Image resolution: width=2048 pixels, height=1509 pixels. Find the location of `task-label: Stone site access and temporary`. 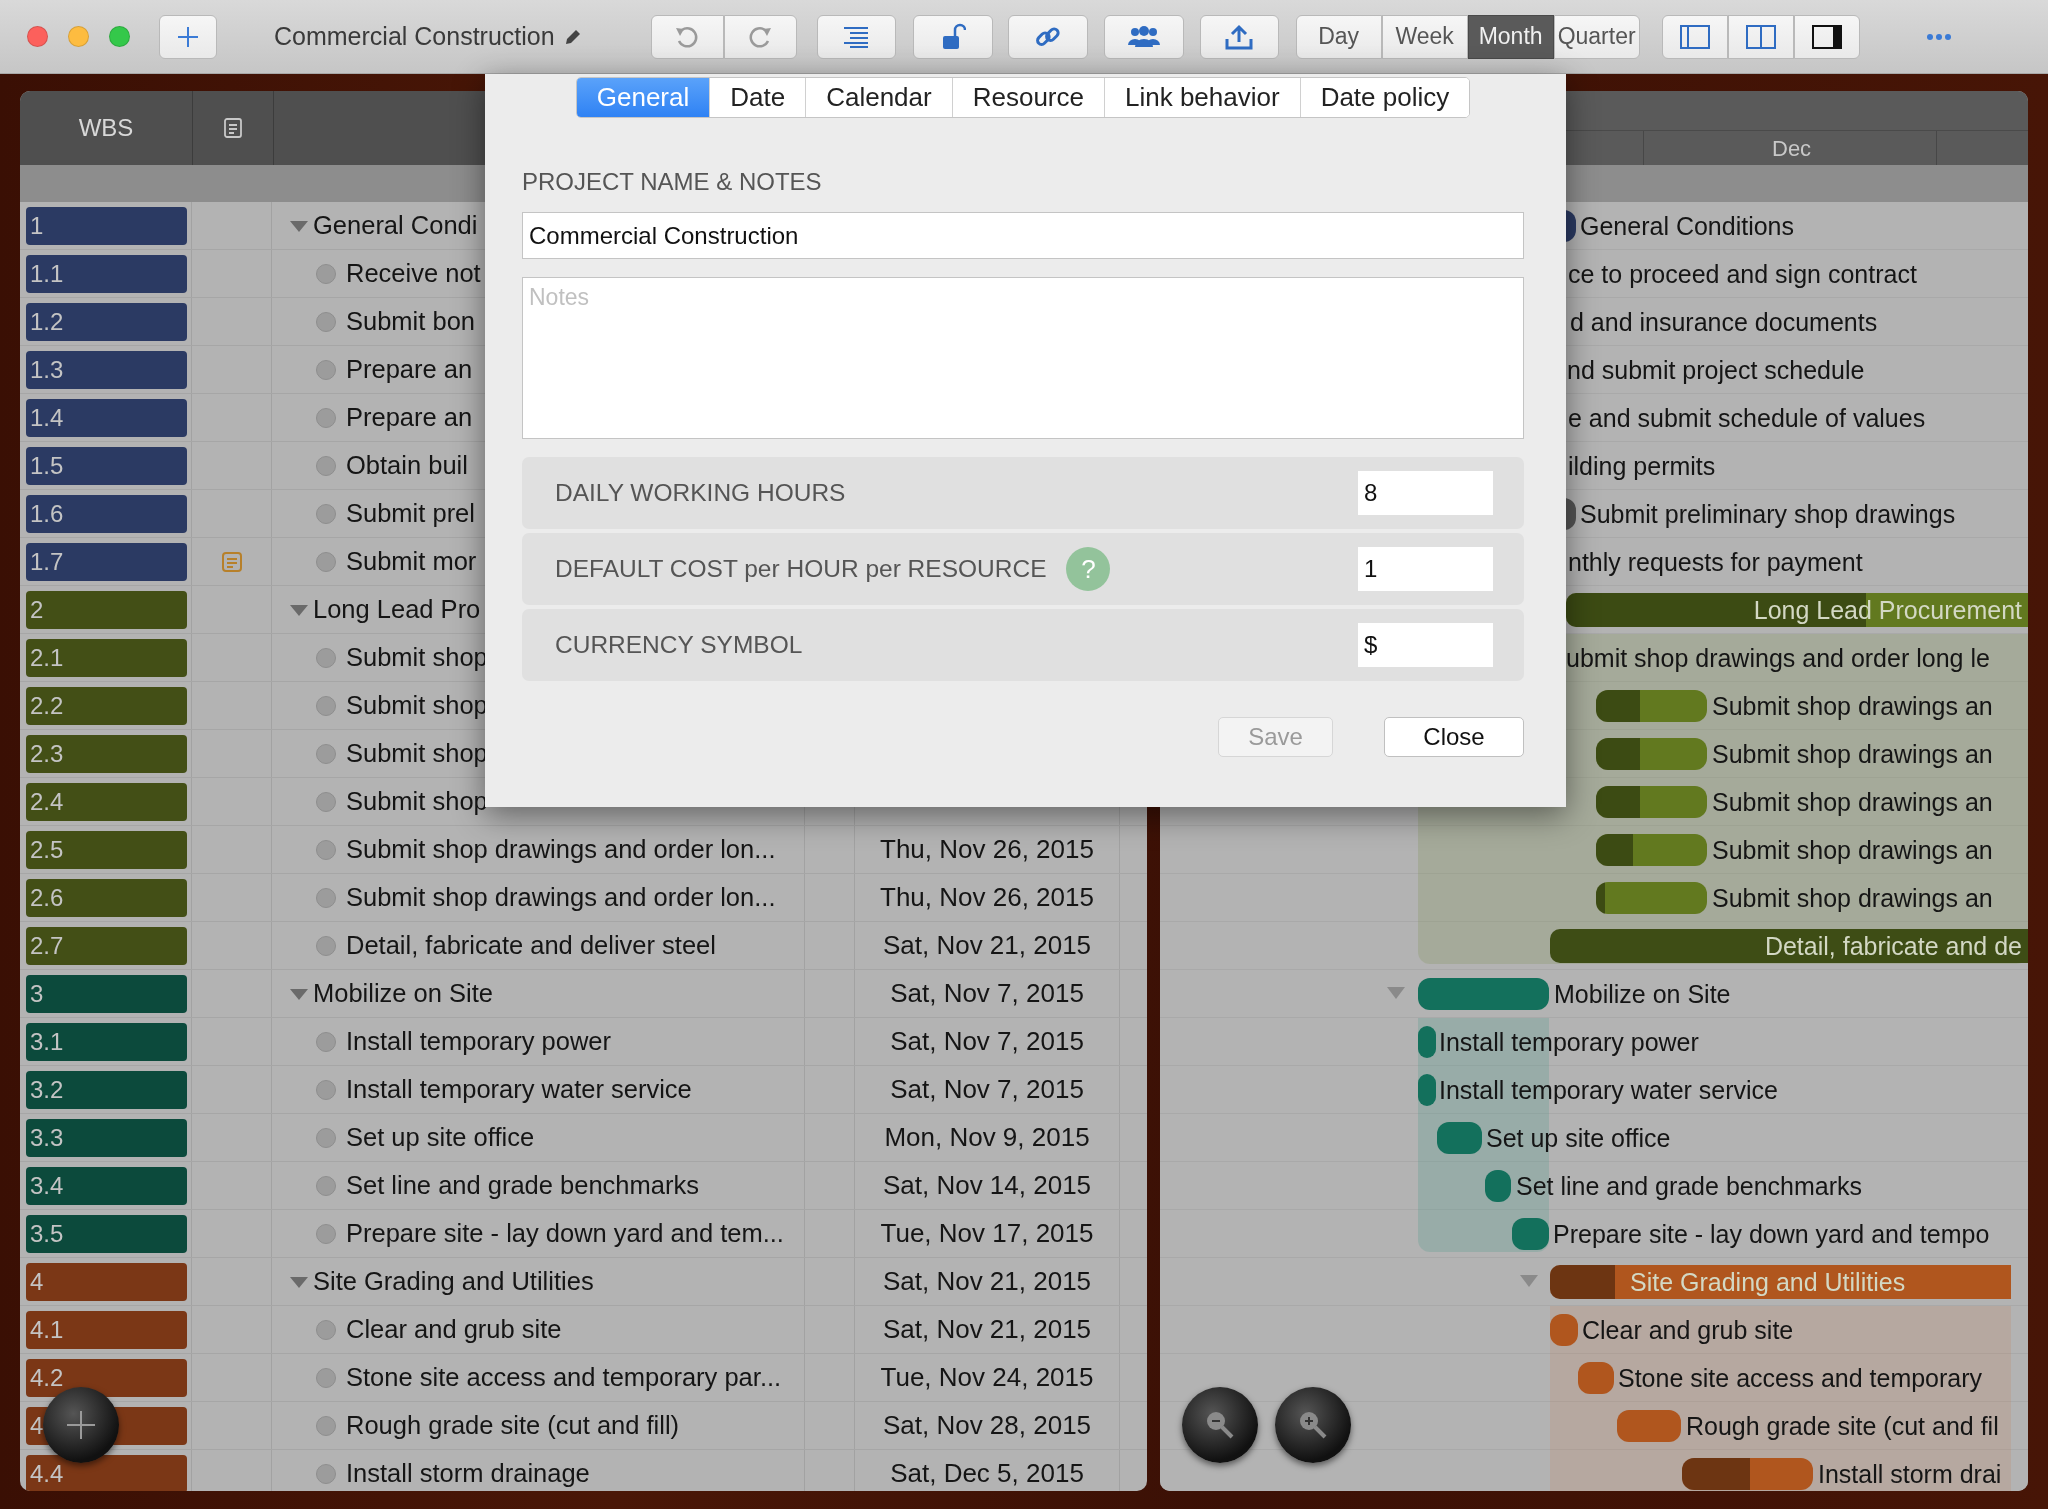

task-label: Stone site access and temporary is located at coordinates (1800, 1378).